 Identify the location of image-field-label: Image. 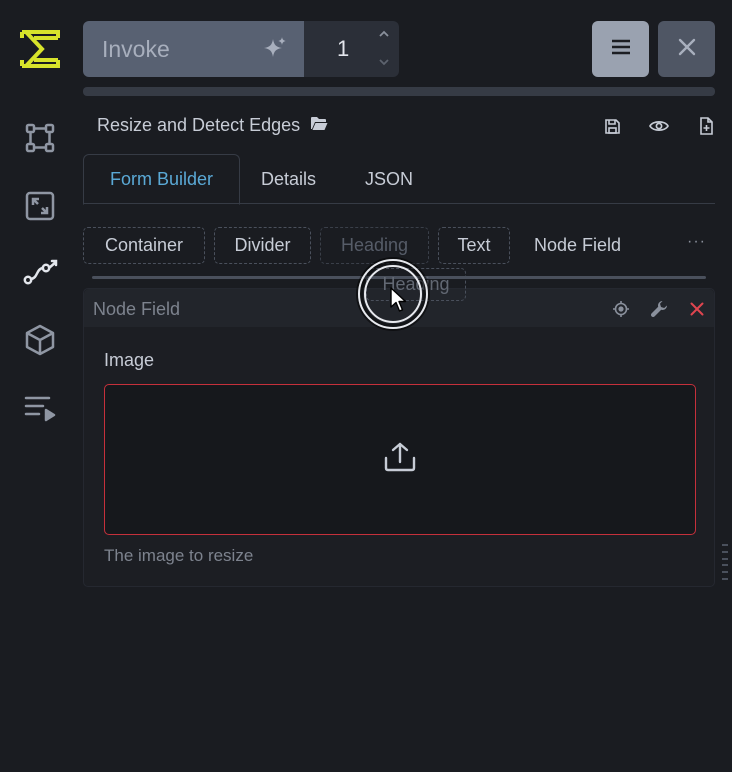
(129, 360).